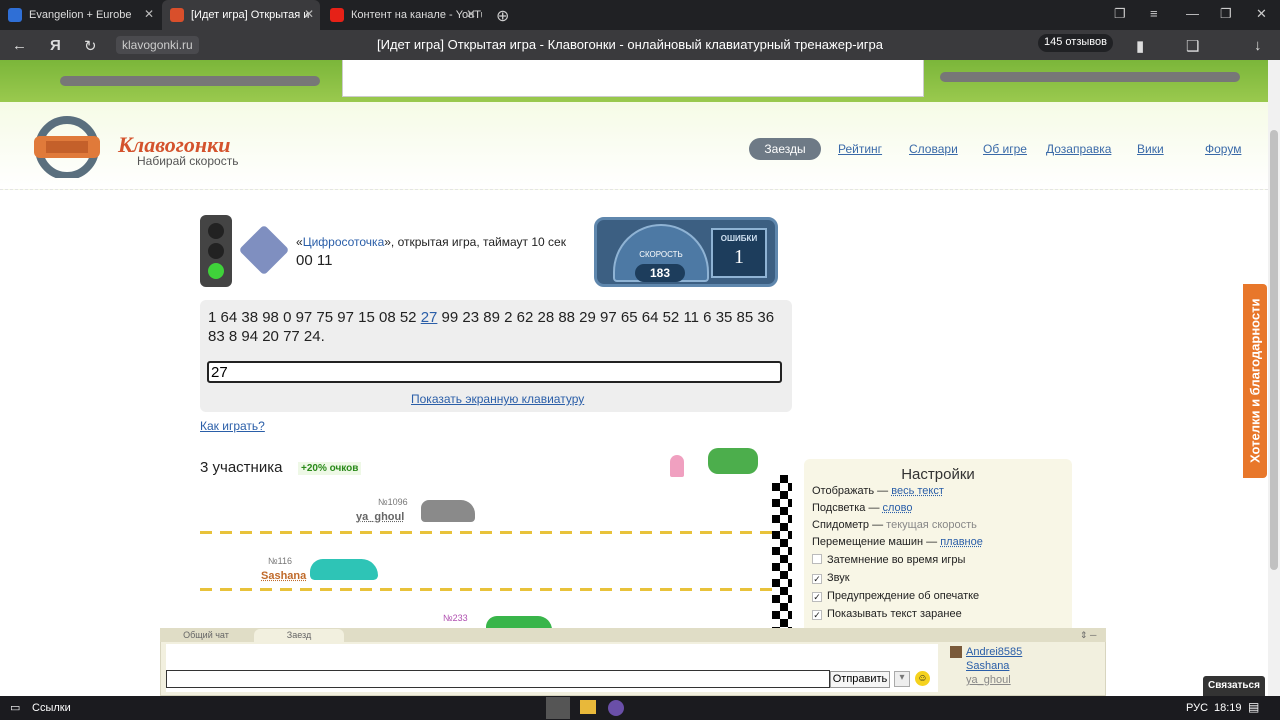 The width and height of the screenshot is (1280, 720). What do you see at coordinates (898, 508) in the screenshot?
I see `setting-highlight-value: слово` at bounding box center [898, 508].